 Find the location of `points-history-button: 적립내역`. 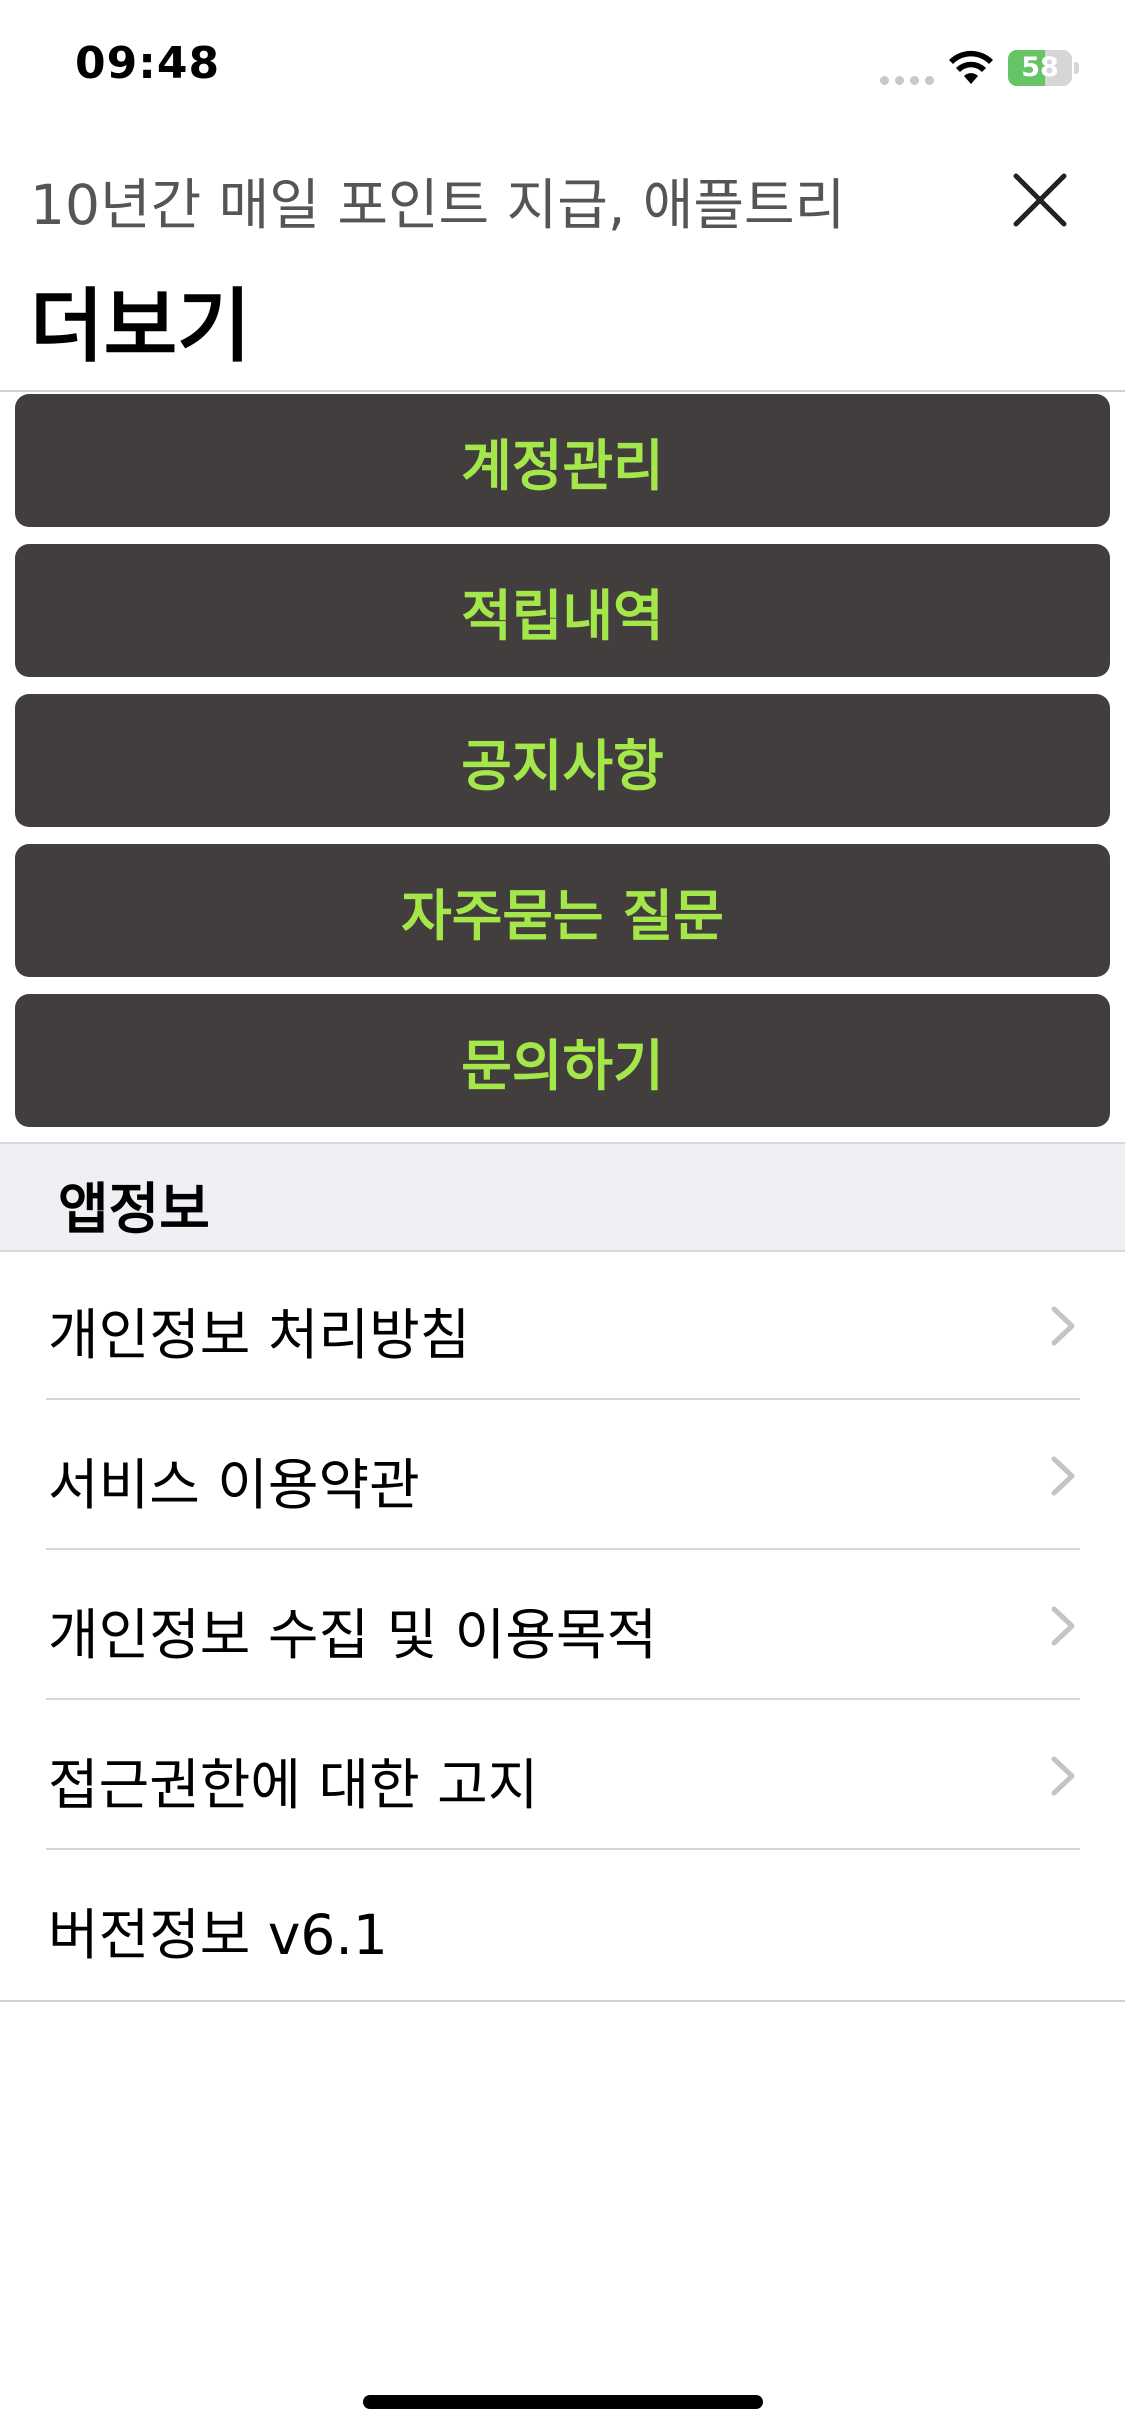

points-history-button: 적립내역 is located at coordinates (562, 610).